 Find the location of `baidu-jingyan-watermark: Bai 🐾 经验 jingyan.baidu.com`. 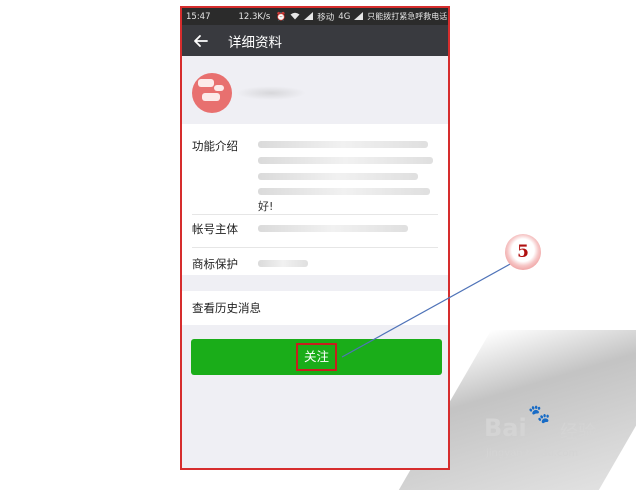

baidu-jingyan-watermark: Bai 🐾 经验 jingyan.baidu.com is located at coordinates (555, 436).